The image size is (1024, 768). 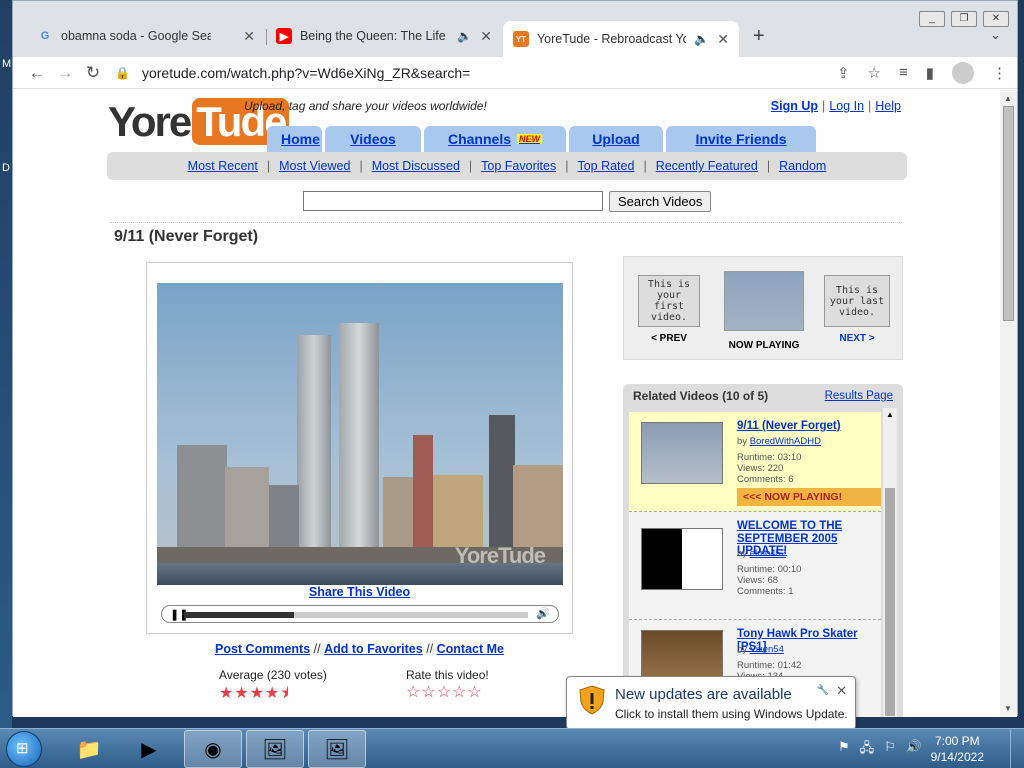 What do you see at coordinates (37, 73) in the screenshot?
I see `back-button: ←` at bounding box center [37, 73].